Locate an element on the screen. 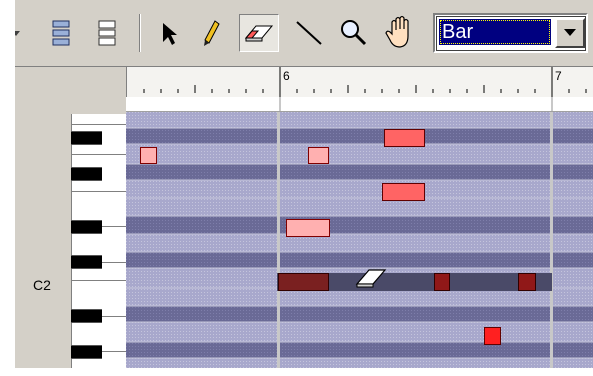  bar-number-7: 7 is located at coordinates (558, 76).